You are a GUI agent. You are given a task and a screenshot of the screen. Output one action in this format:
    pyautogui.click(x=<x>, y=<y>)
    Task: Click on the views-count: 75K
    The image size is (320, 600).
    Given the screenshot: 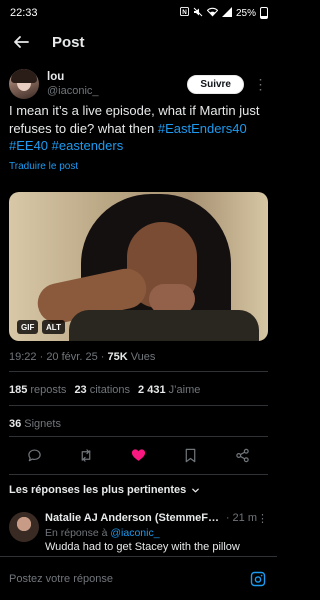 What is the action you would take?
    pyautogui.click(x=117, y=357)
    